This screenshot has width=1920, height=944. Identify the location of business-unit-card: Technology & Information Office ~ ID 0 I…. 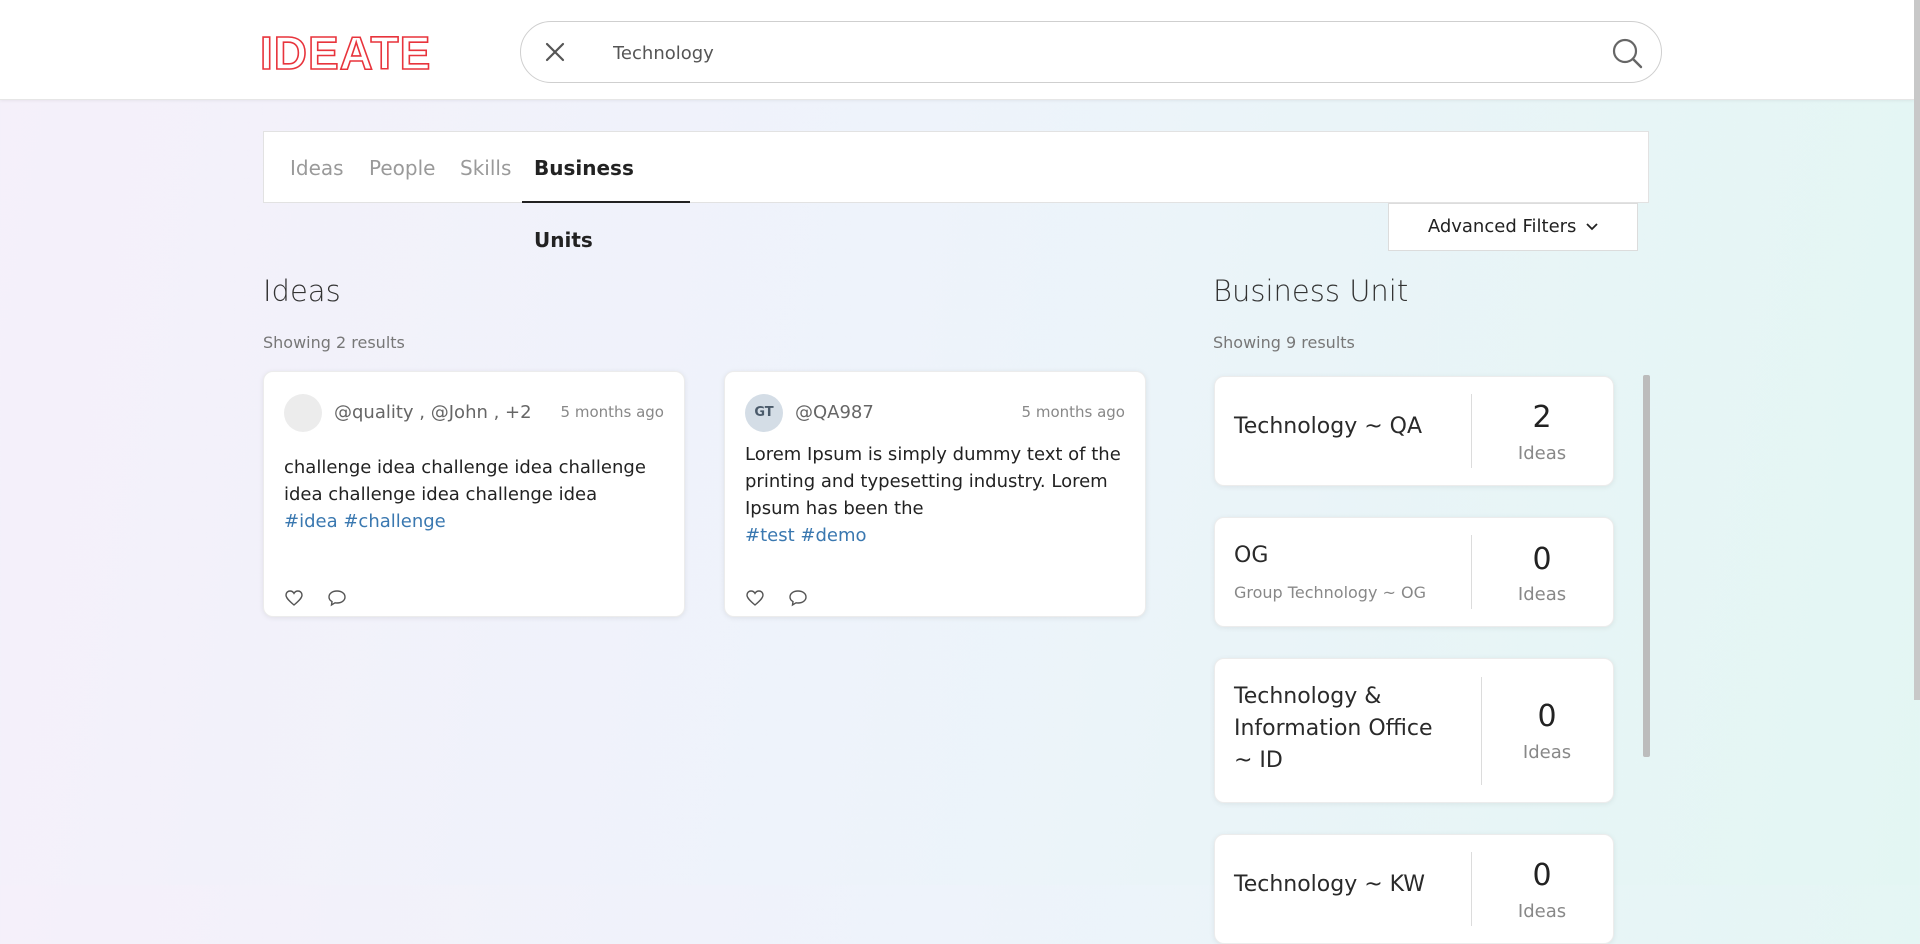
(1414, 730).